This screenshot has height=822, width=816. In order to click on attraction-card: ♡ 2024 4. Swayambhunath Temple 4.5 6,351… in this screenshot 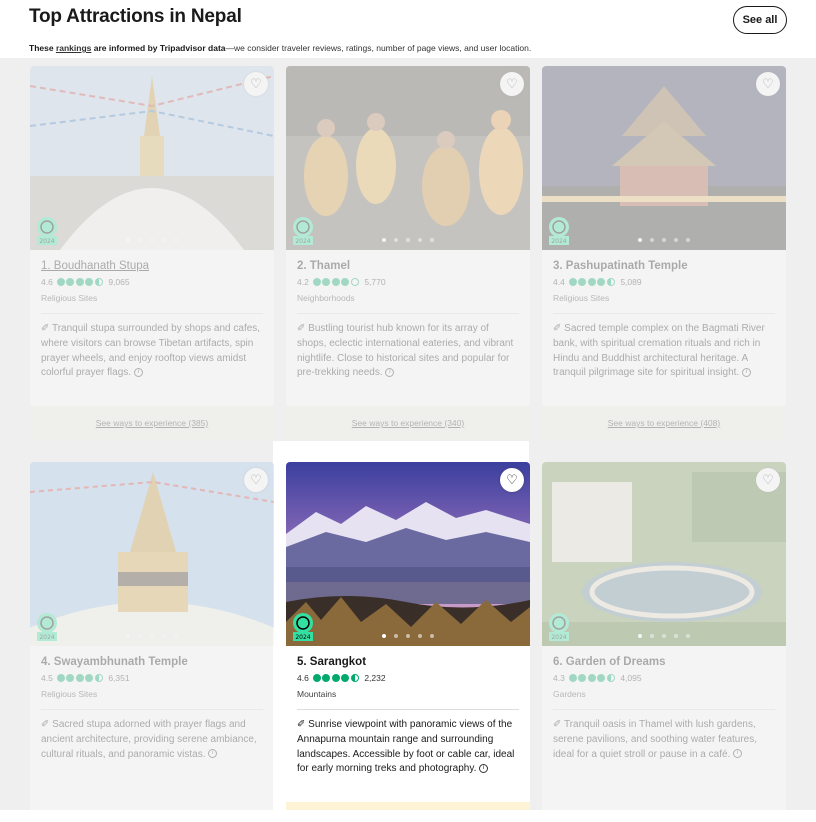, I will do `click(152, 642)`.